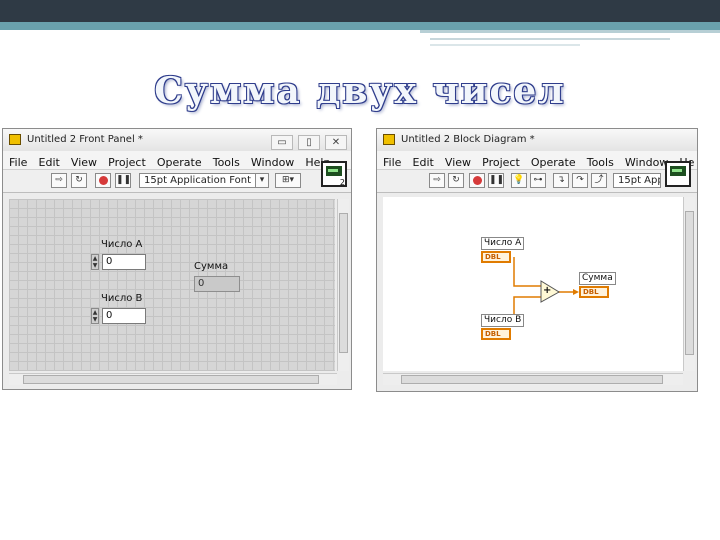 This screenshot has height=540, width=720. What do you see at coordinates (204, 180) in the screenshot?
I see `font-selector: 15pt Application Font` at bounding box center [204, 180].